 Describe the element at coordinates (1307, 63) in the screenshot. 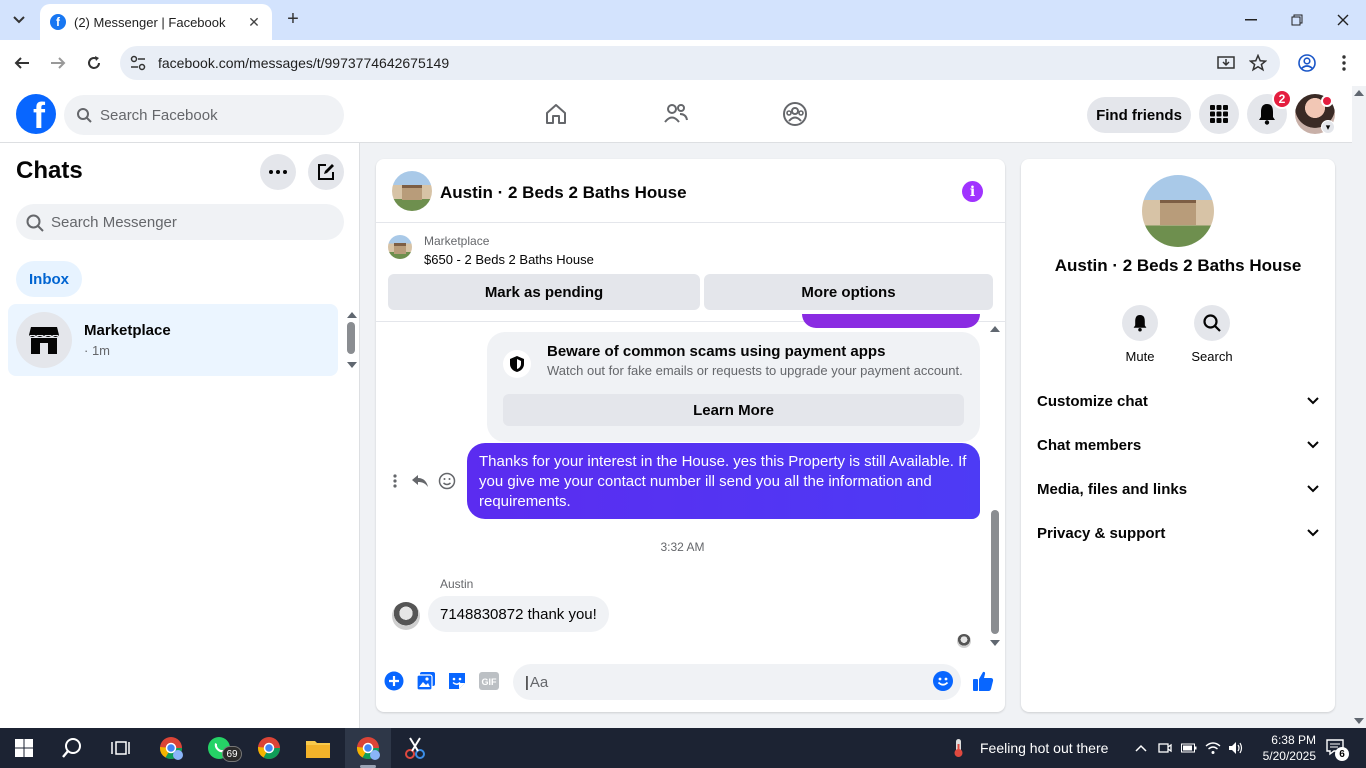

I see `profile-button` at that location.